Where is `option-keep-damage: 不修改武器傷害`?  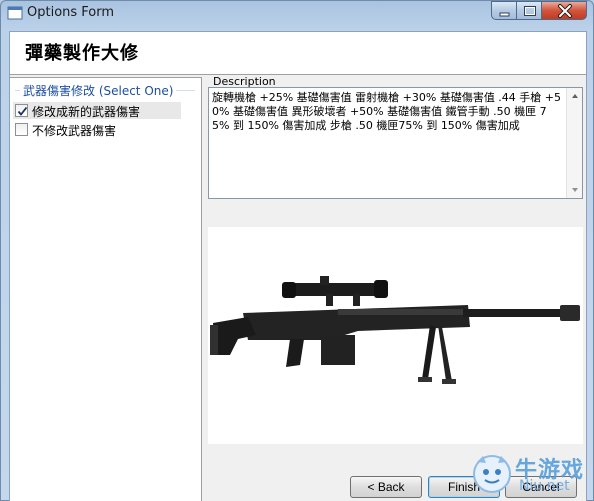 option-keep-damage: 不修改武器傷害 is located at coordinates (97, 129).